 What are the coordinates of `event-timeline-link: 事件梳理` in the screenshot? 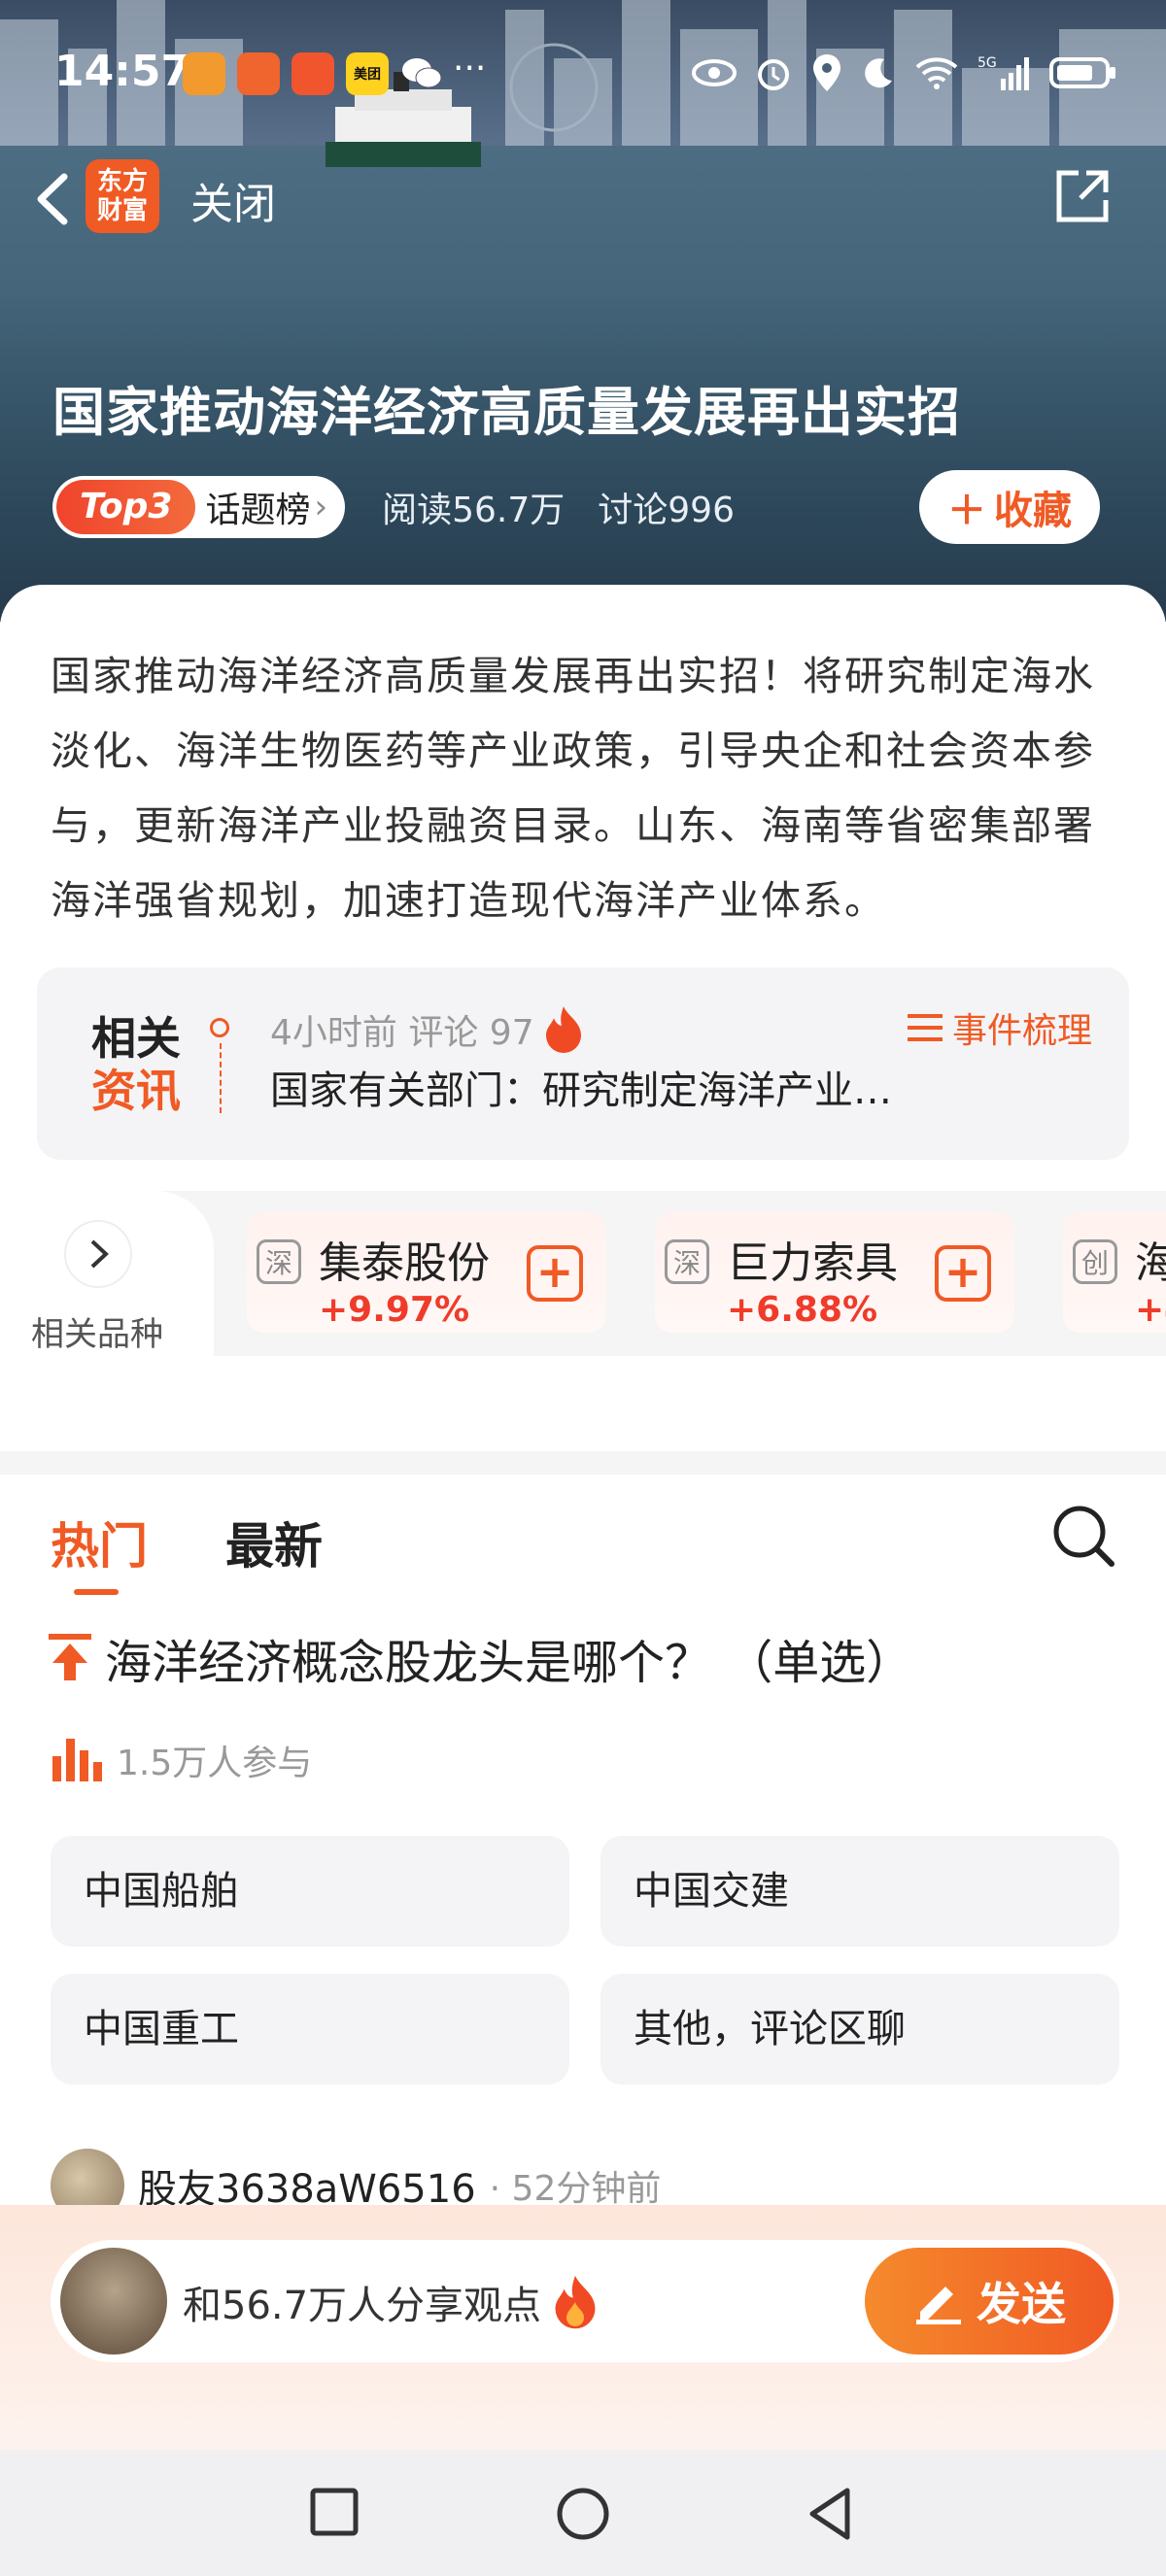 It's located at (999, 1027).